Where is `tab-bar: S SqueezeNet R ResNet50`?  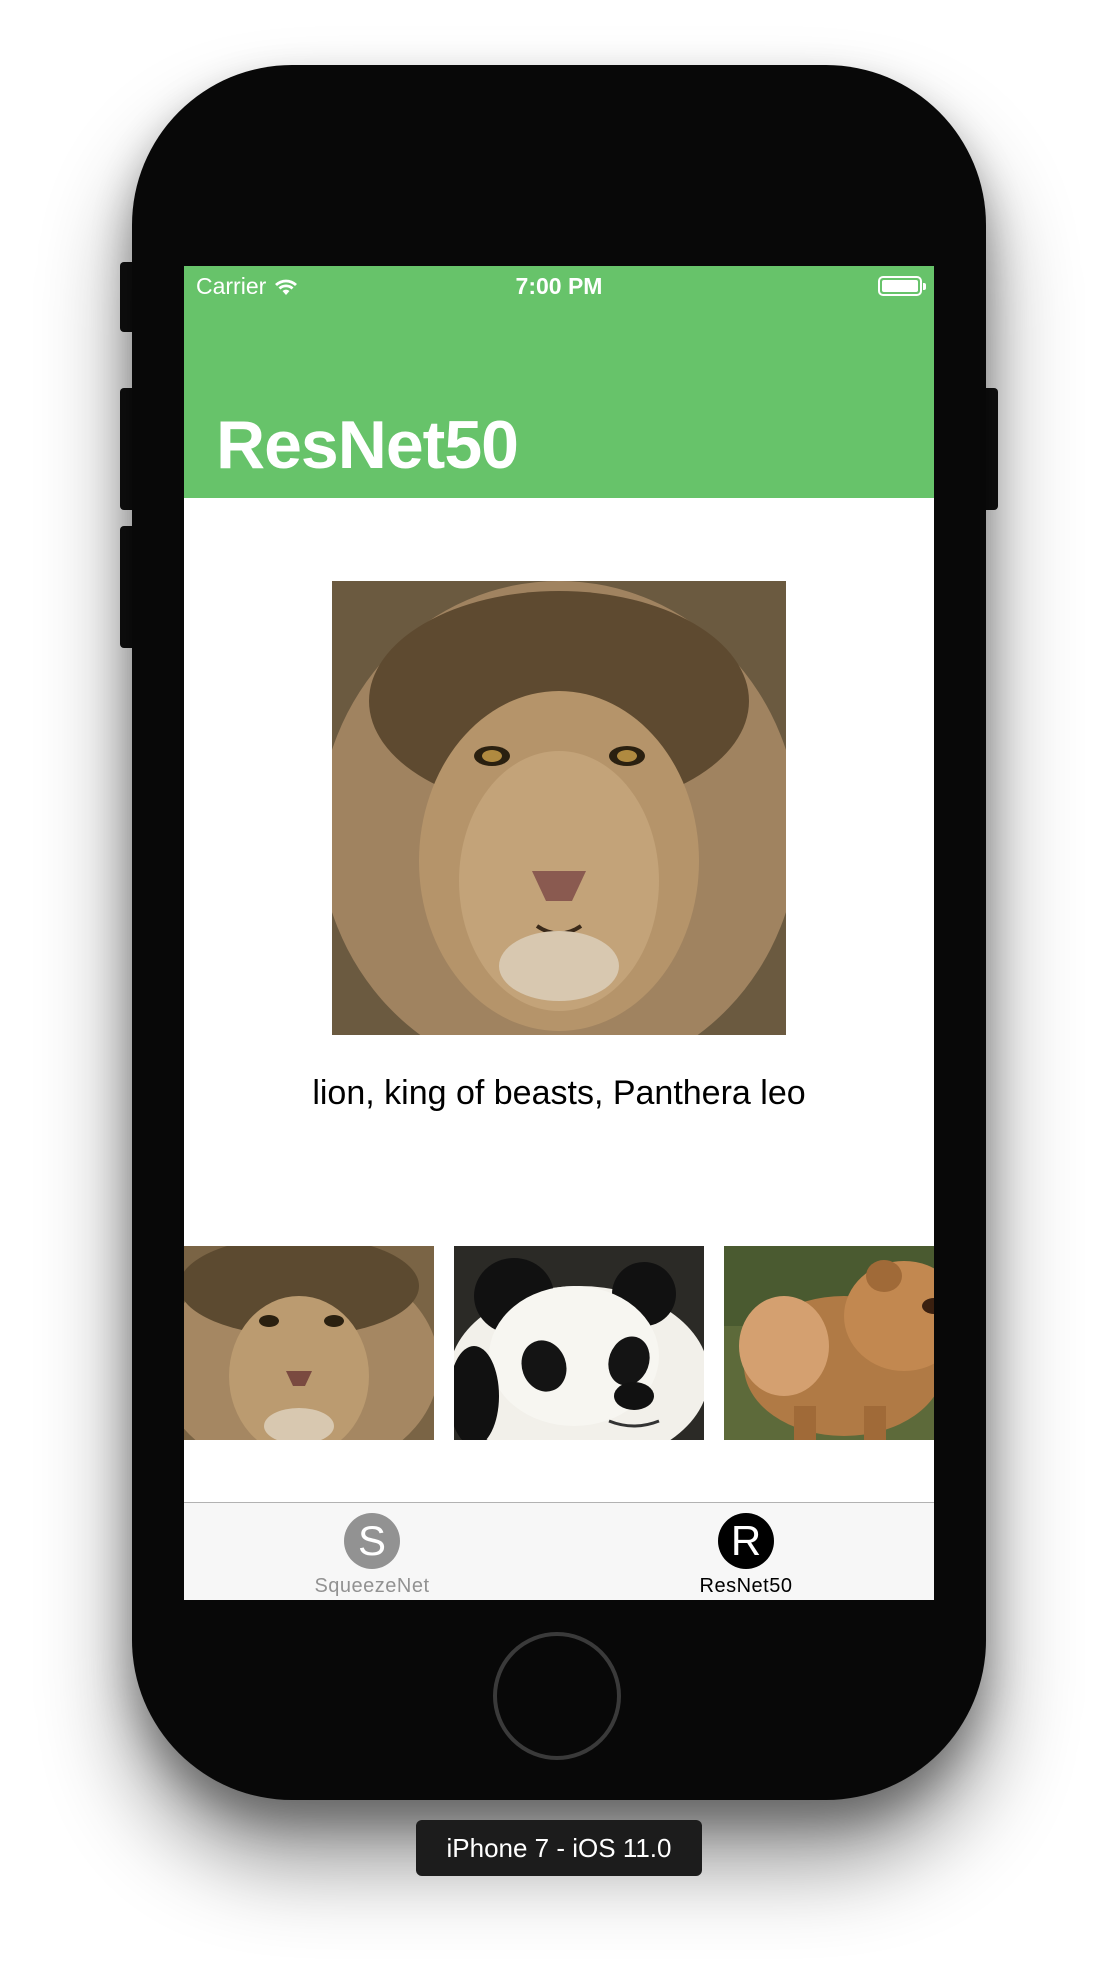
tab-bar: S SqueezeNet R ResNet50 is located at coordinates (559, 1551).